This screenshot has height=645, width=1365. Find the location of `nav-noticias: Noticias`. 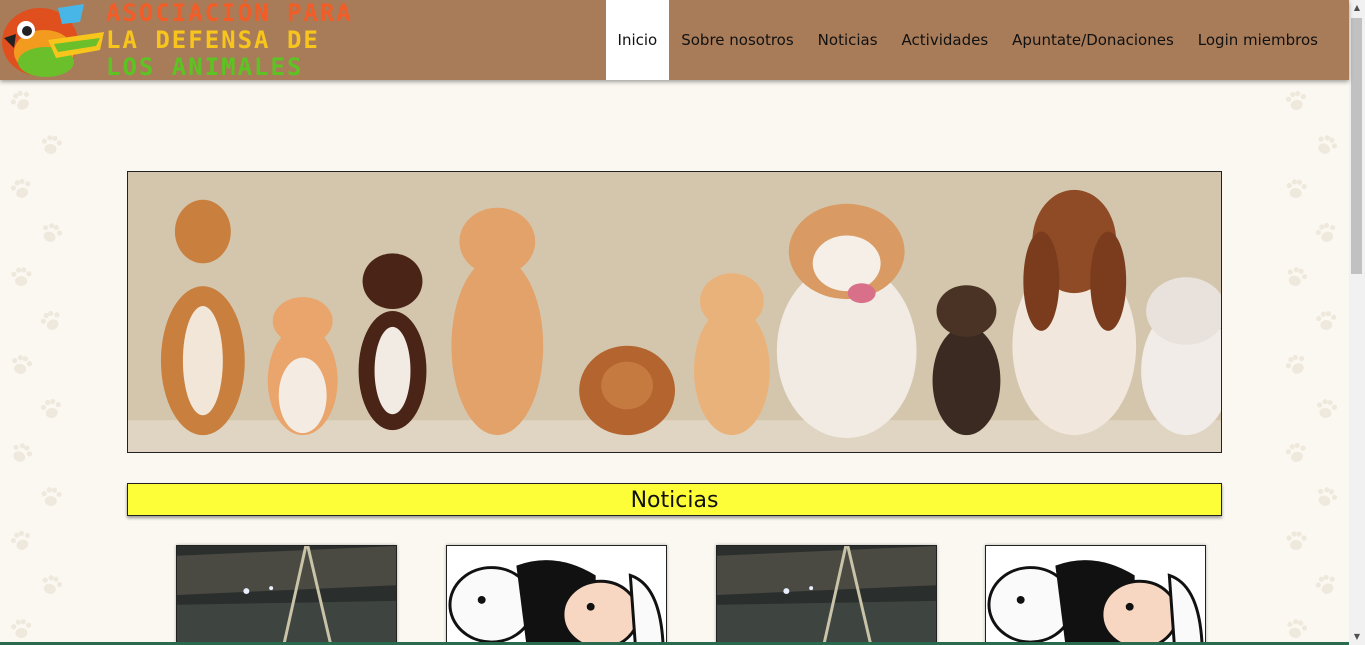

nav-noticias: Noticias is located at coordinates (848, 40).